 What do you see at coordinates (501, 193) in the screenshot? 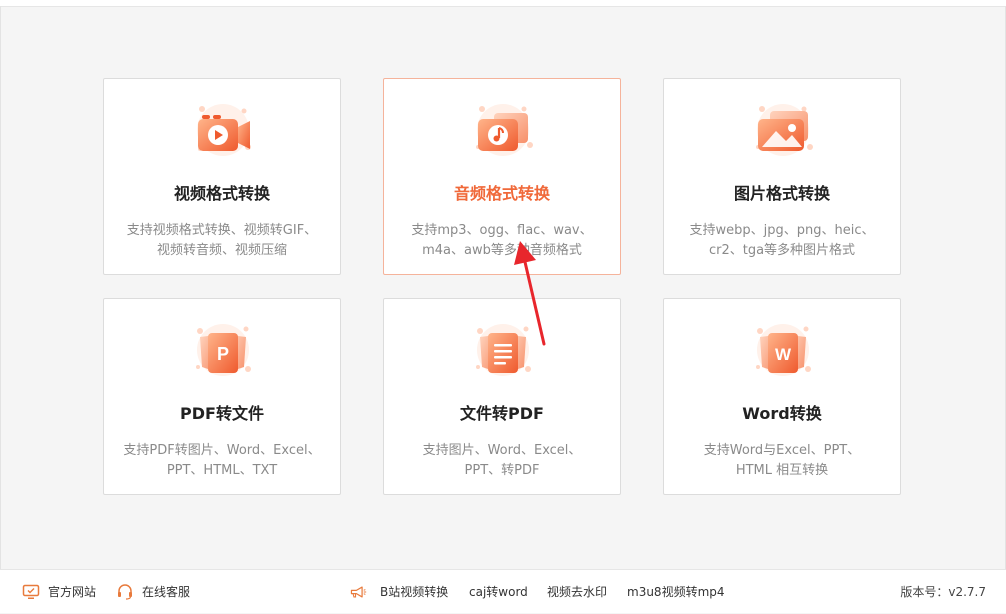
I see `card-title: 音频格式转换` at bounding box center [501, 193].